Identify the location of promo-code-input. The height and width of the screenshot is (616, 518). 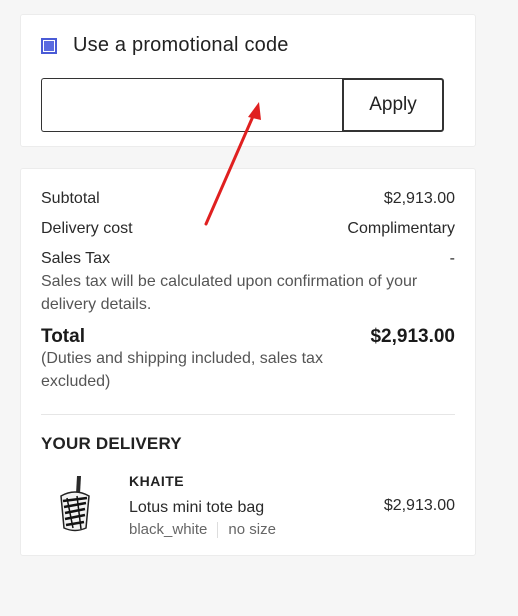
(192, 105).